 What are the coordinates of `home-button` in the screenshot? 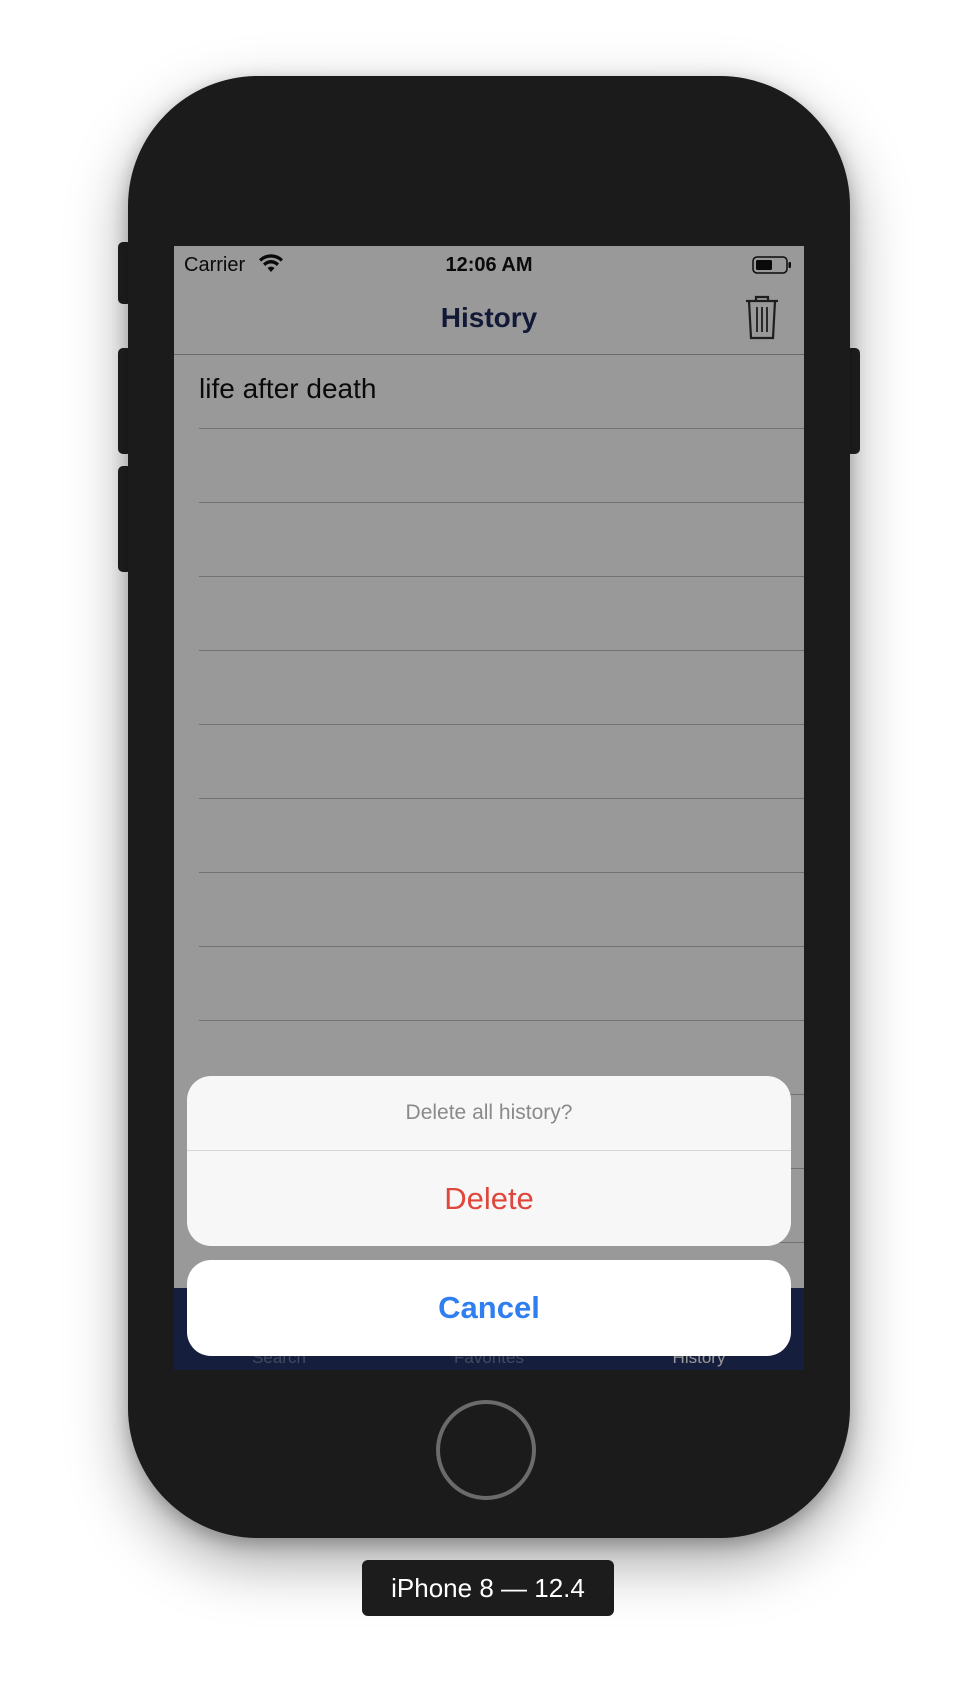 It's located at (486, 1450).